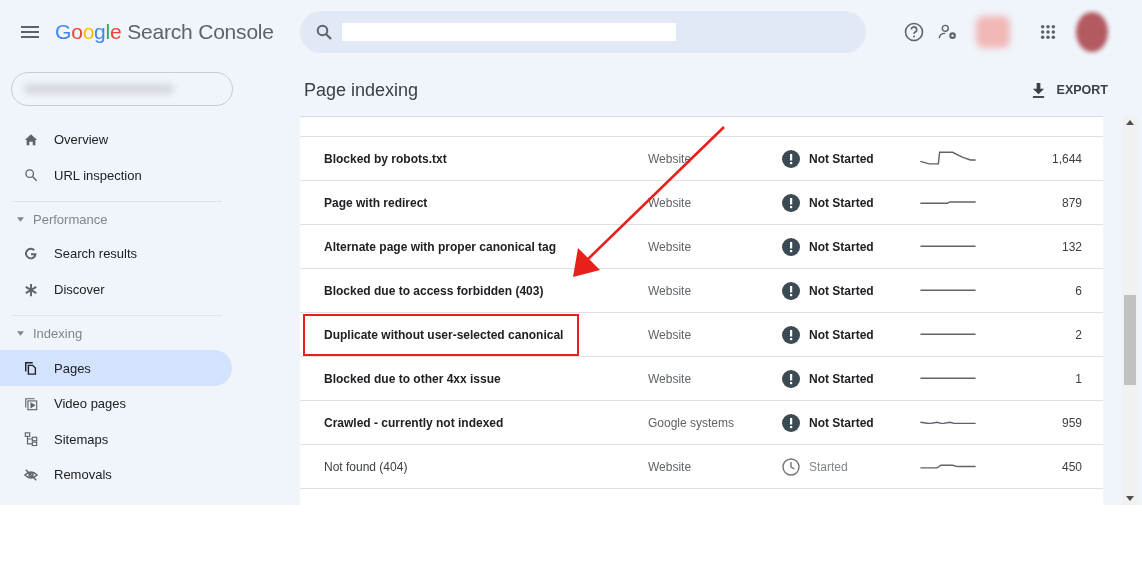 This screenshot has height=568, width=1142. Describe the element at coordinates (1048, 32) in the screenshot. I see `apps-grid-icon` at that location.